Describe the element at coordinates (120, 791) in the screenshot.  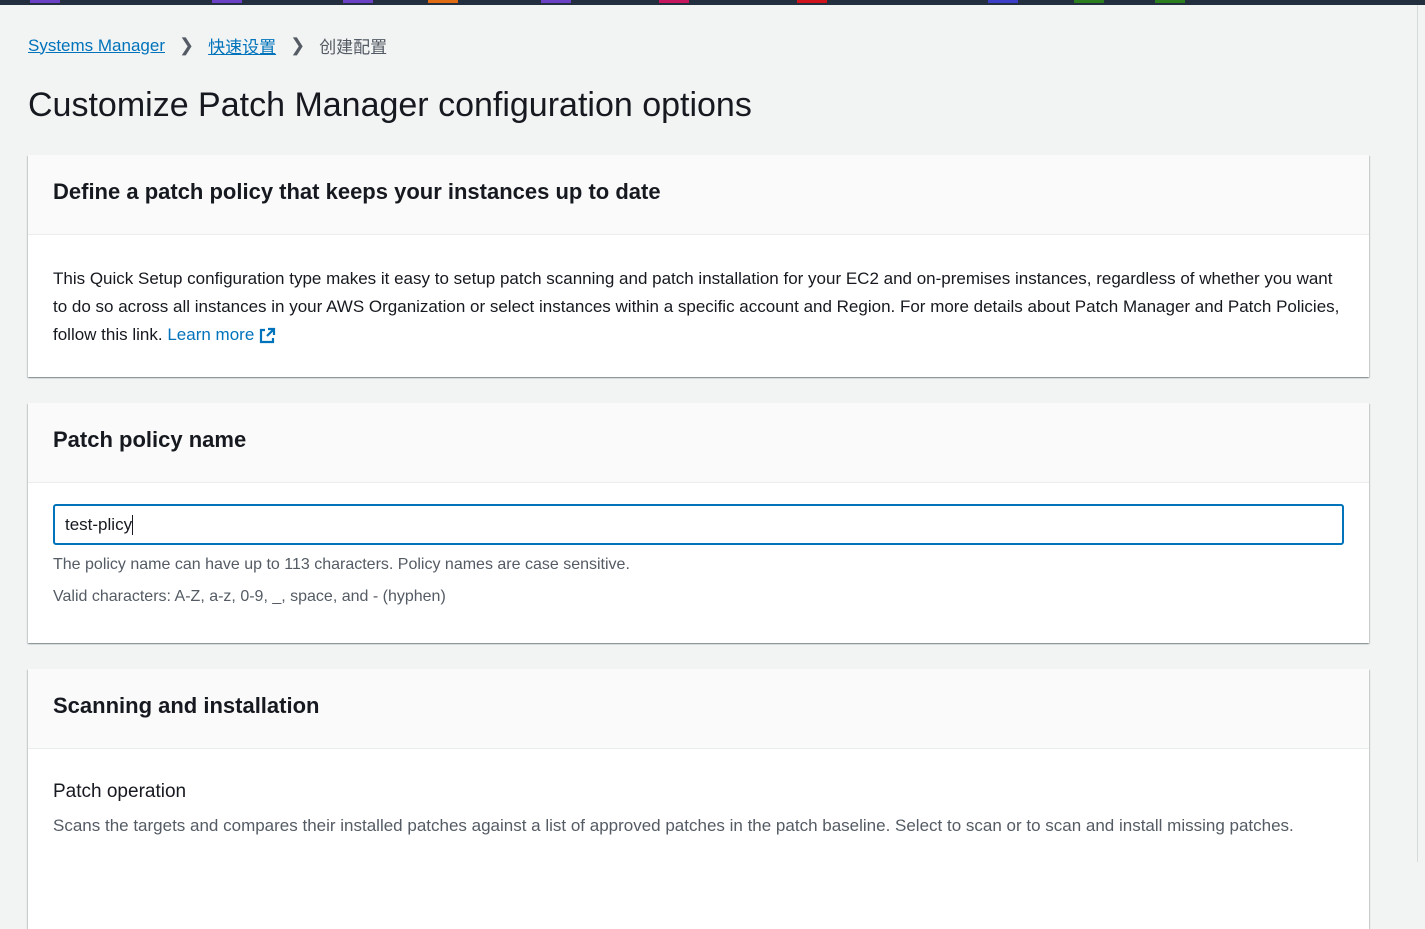
I see `patch-operation-label: Patch operation` at that location.